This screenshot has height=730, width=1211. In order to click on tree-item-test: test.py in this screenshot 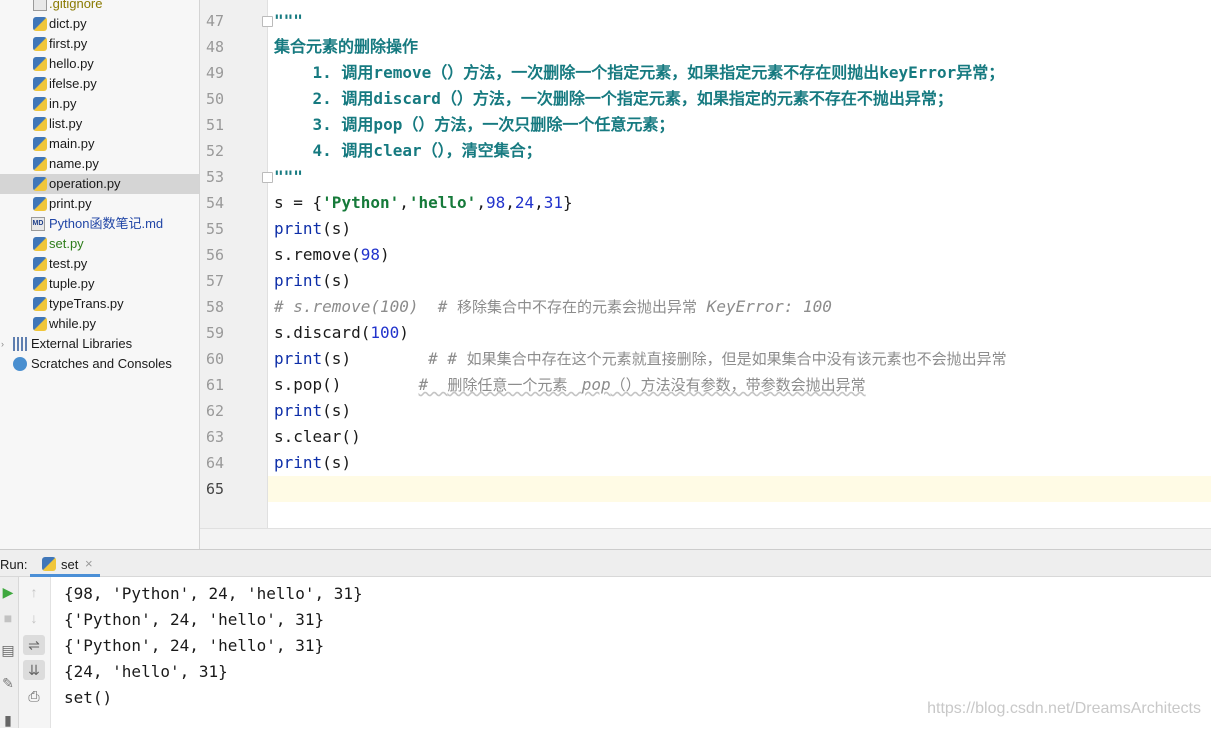, I will do `click(99, 264)`.